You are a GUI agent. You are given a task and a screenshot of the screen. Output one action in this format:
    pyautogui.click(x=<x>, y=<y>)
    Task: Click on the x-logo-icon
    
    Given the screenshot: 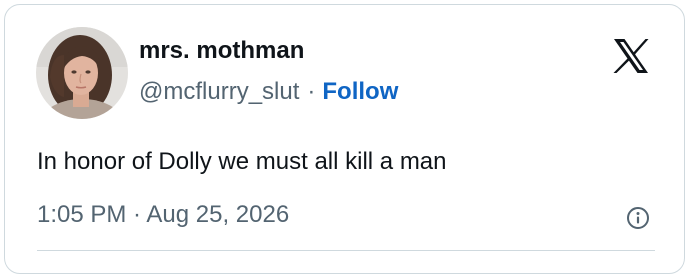 What is the action you would take?
    pyautogui.click(x=631, y=56)
    